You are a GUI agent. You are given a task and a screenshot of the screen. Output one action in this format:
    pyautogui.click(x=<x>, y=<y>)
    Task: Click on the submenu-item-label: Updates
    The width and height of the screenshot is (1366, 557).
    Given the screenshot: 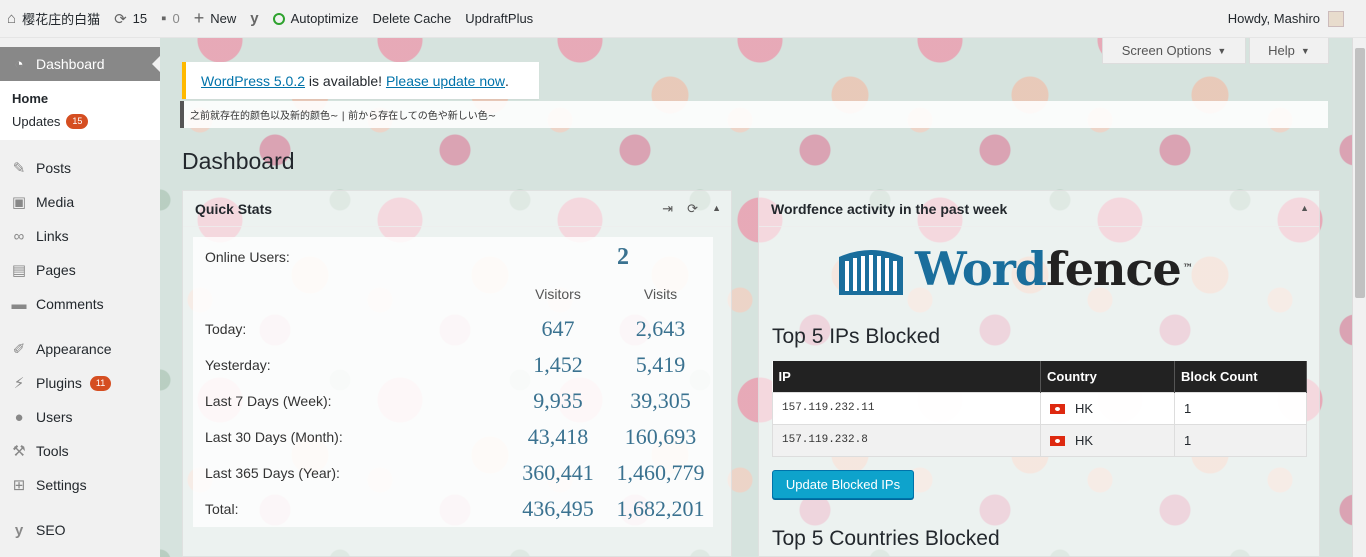 What is the action you would take?
    pyautogui.click(x=36, y=121)
    